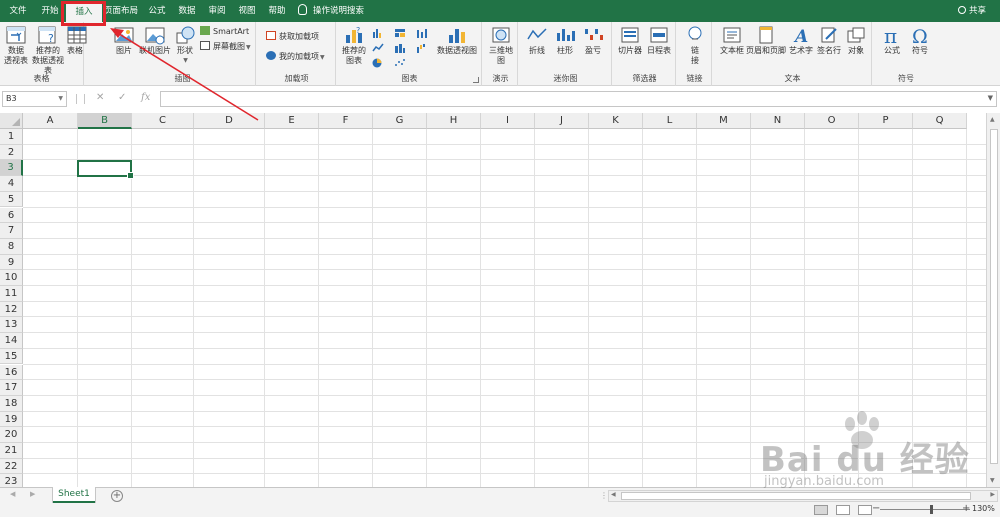 The height and width of the screenshot is (517, 1000). What do you see at coordinates (11, 388) in the screenshot?
I see `row-header-17: 17` at bounding box center [11, 388].